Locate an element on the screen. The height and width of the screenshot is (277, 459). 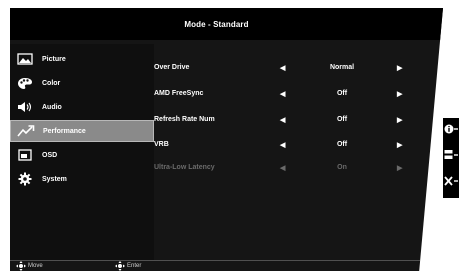
trend-icon is located at coordinates (26, 131).